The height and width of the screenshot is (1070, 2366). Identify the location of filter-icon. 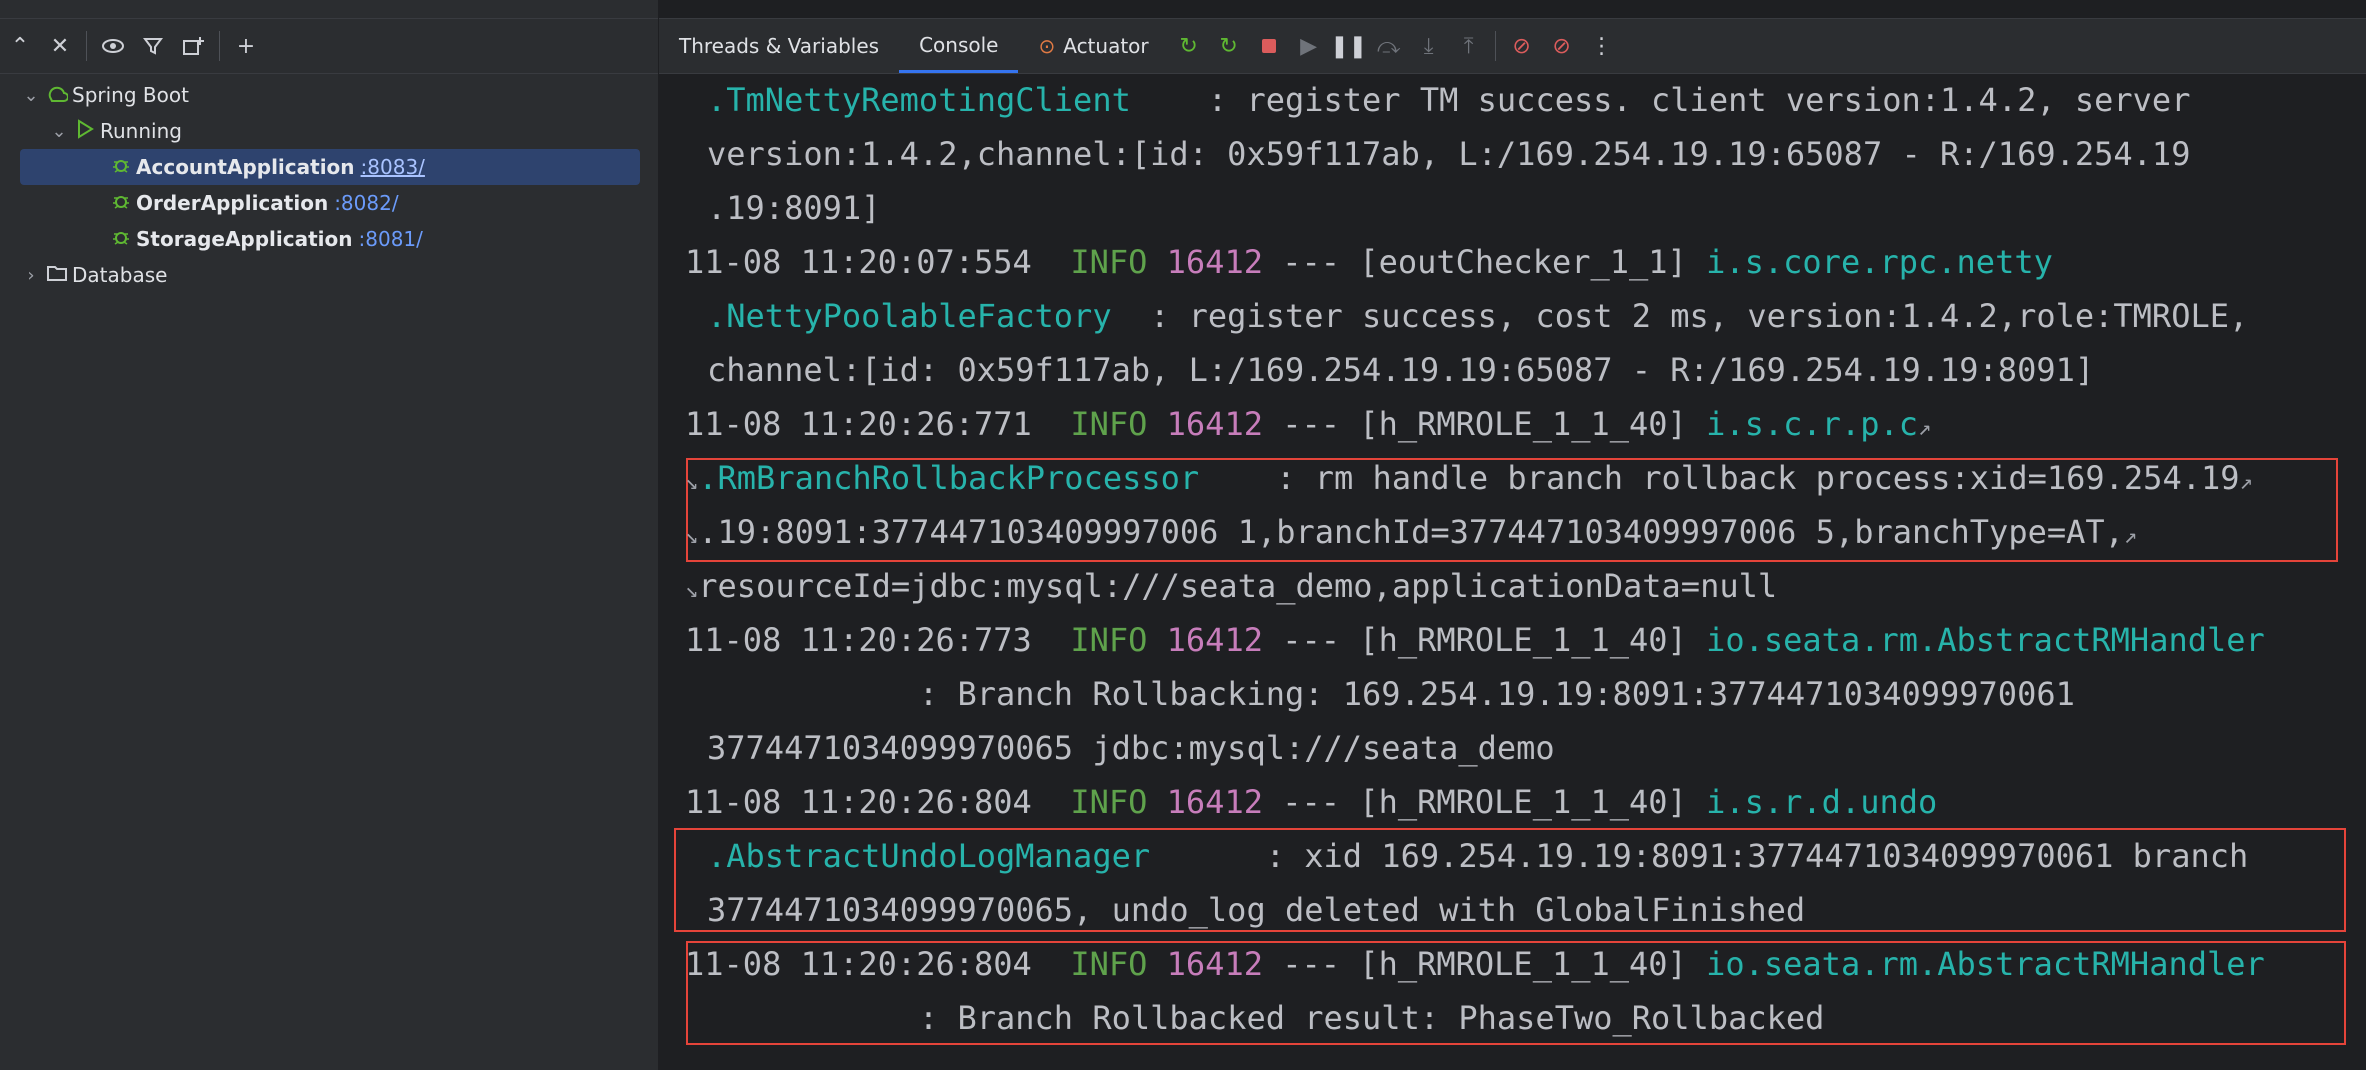
(153, 46).